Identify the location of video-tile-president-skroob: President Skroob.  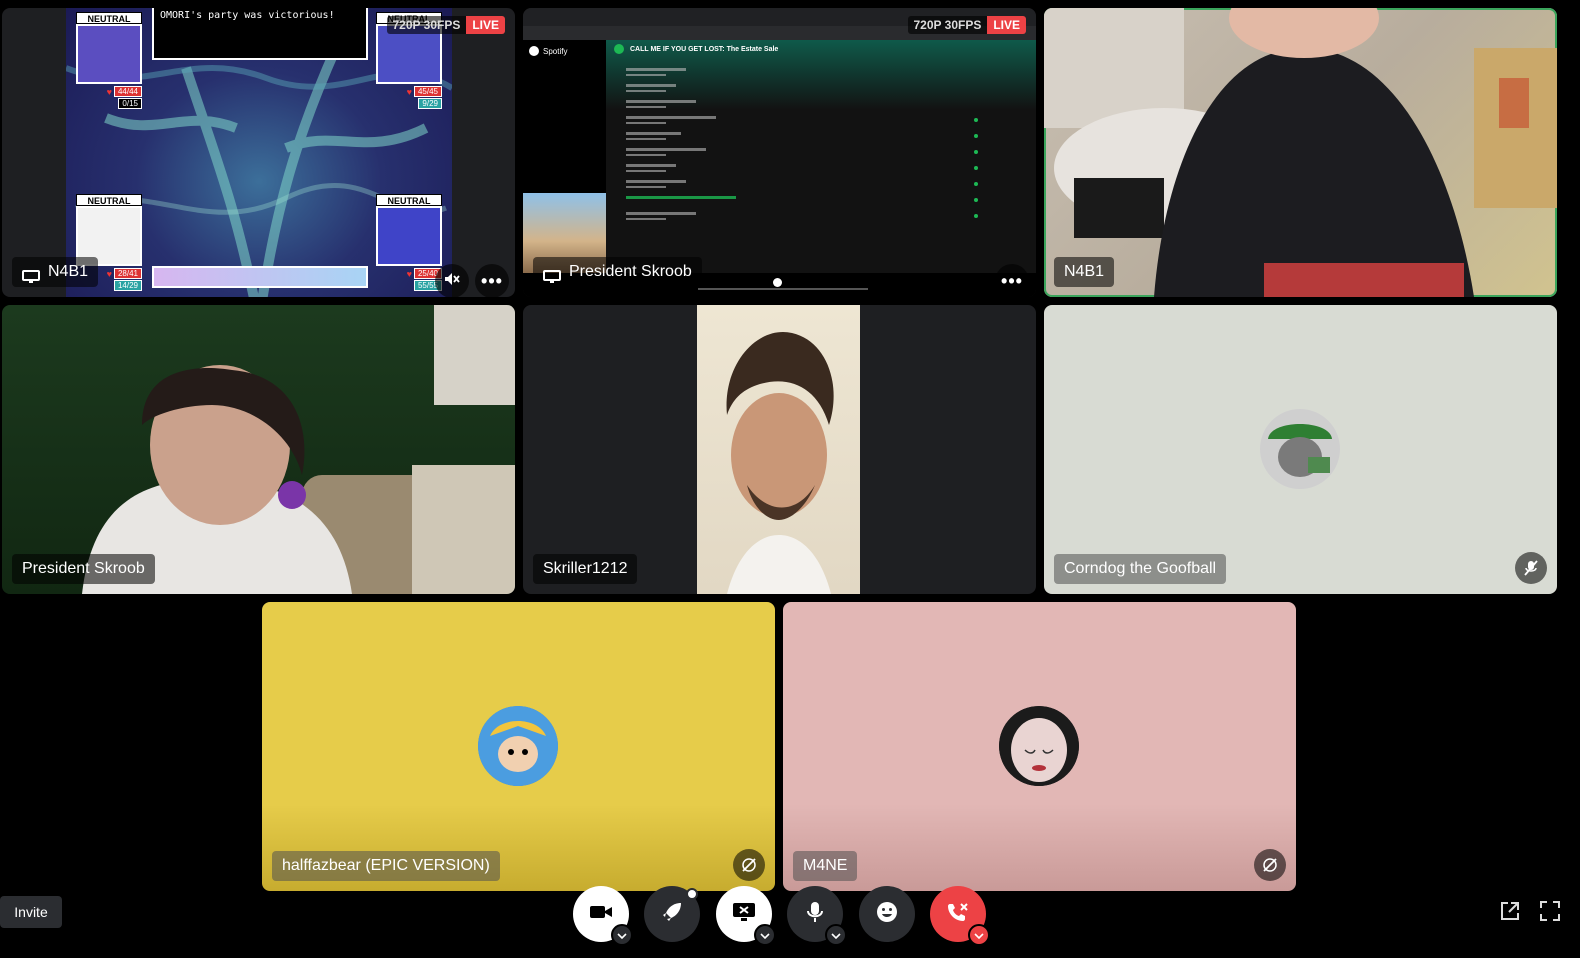
(258, 449).